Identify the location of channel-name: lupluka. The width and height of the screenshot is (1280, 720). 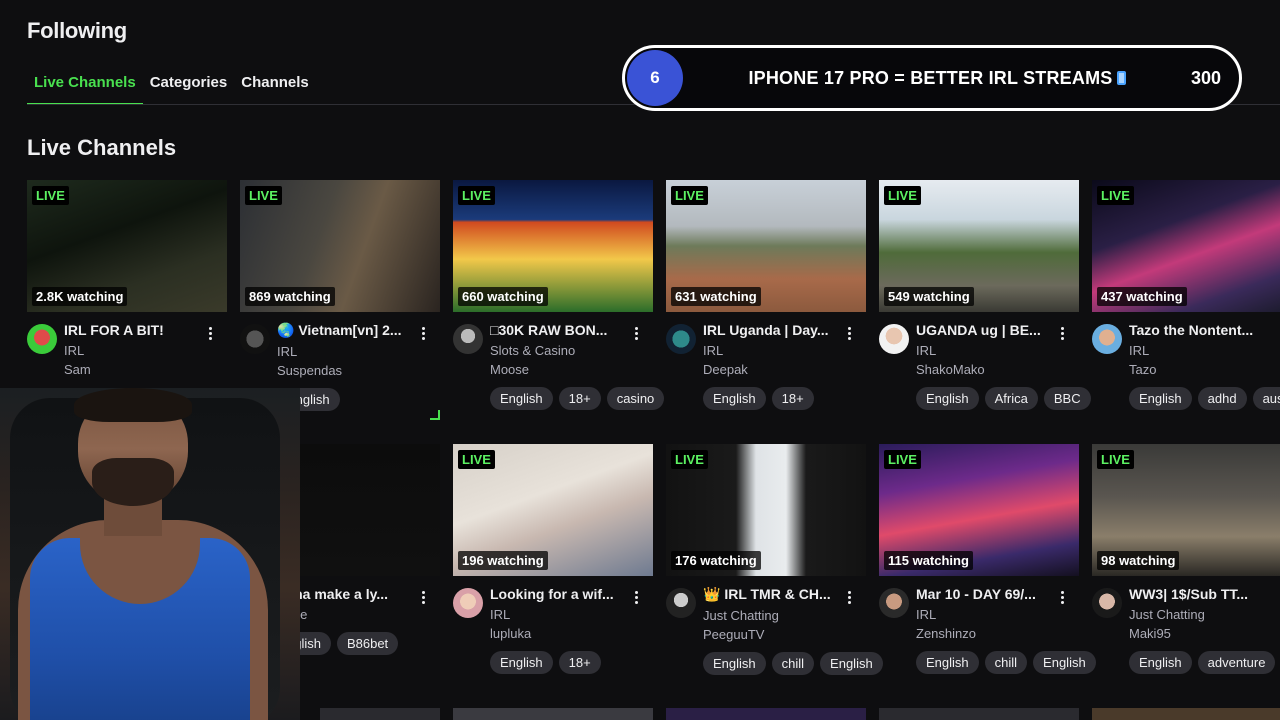
(571, 633).